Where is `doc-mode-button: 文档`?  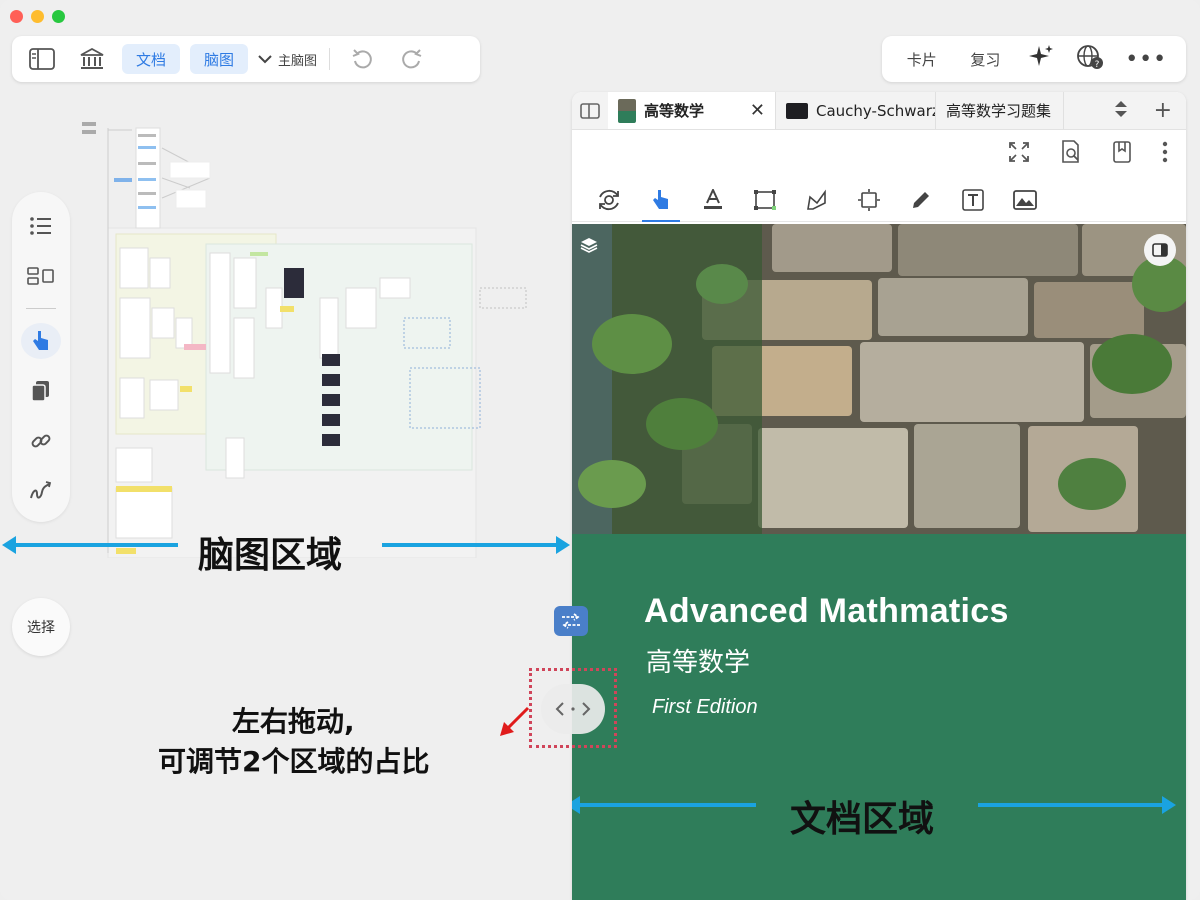
doc-mode-button: 文档 is located at coordinates (151, 59).